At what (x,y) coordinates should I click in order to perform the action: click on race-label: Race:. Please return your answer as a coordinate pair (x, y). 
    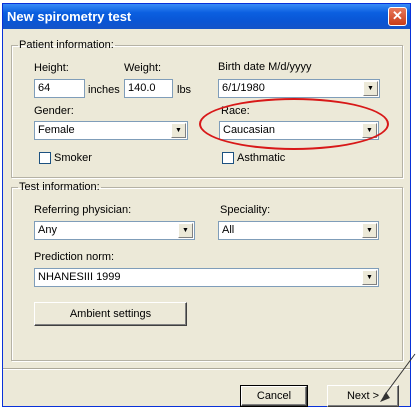
    Looking at the image, I should click on (235, 111).